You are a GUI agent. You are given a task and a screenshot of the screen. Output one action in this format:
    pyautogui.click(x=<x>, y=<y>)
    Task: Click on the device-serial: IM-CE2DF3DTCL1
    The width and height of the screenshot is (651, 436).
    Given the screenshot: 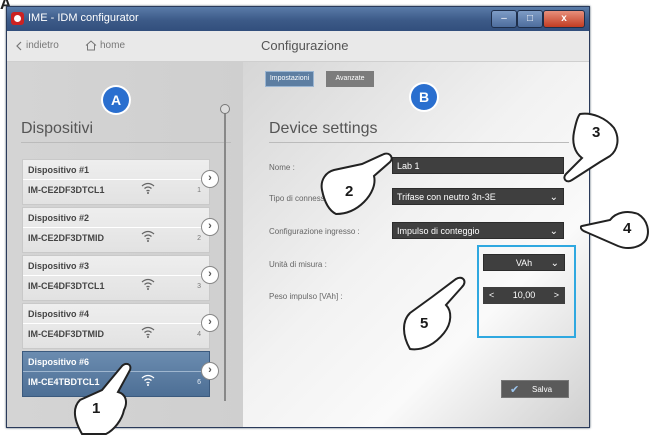 What is the action you would take?
    pyautogui.click(x=66, y=190)
    